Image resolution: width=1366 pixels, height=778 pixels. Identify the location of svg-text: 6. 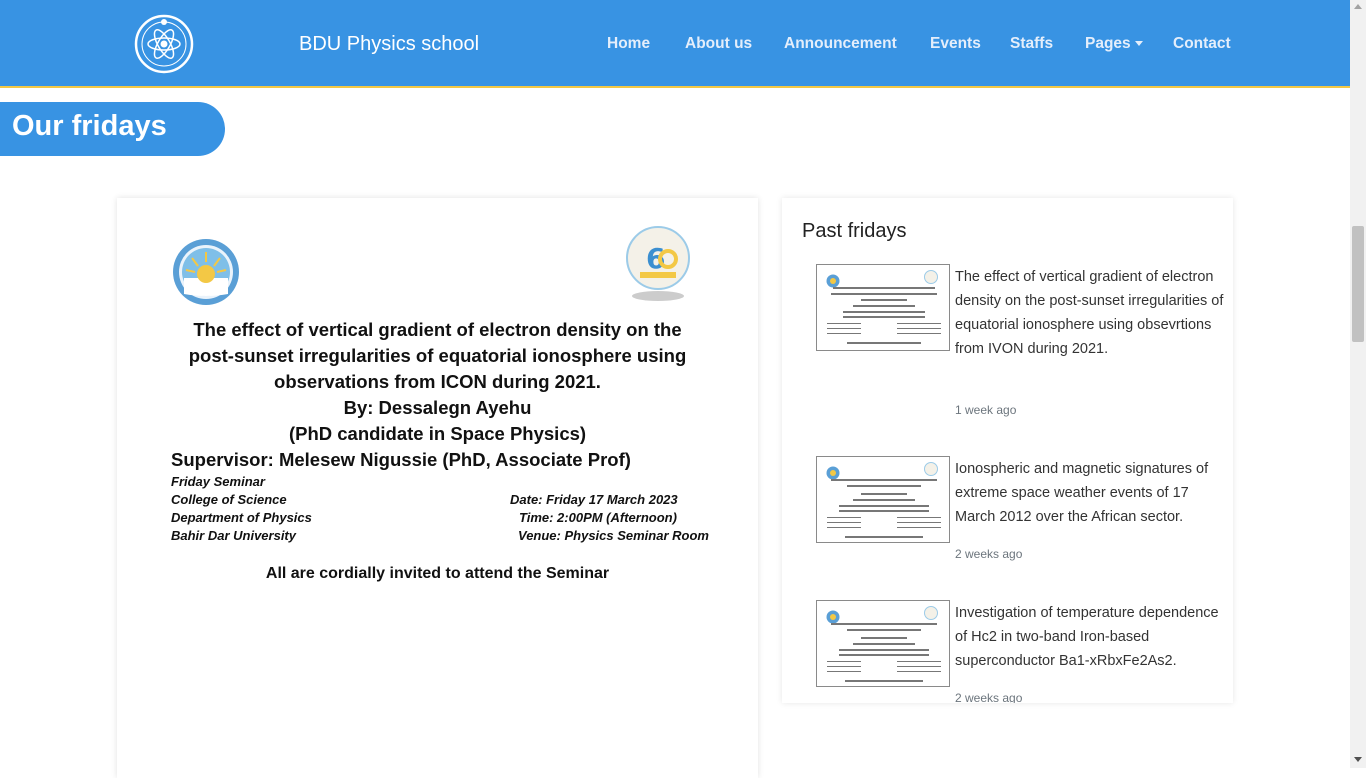
(655, 258).